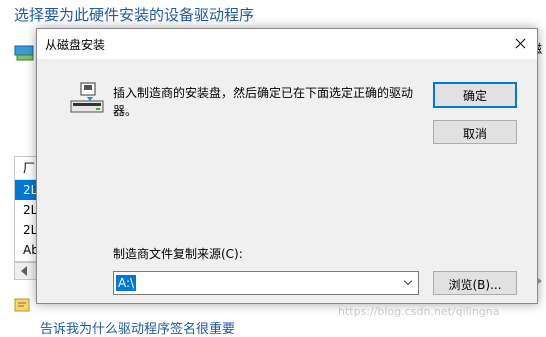 This screenshot has width=546, height=337. What do you see at coordinates (134, 15) in the screenshot?
I see `wizard-heading: 选择要为此硬件安装的设备驱动程序` at bounding box center [134, 15].